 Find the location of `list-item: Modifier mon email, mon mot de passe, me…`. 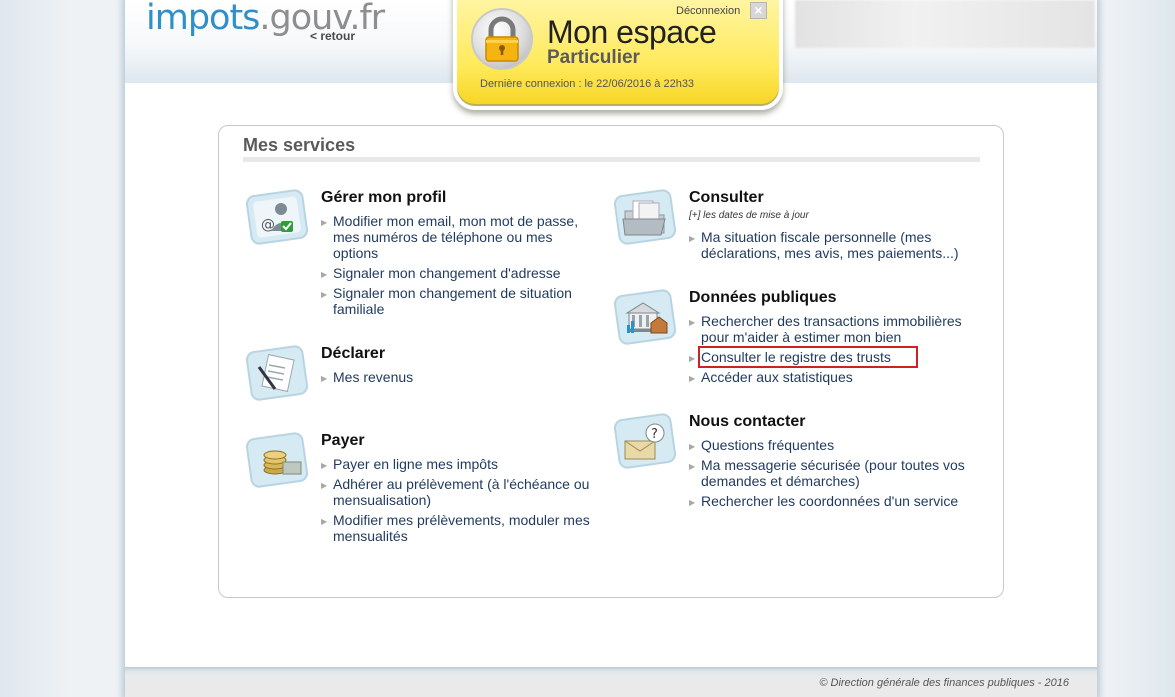

list-item: Modifier mon email, mon mot de passe, me… is located at coordinates (459, 237).